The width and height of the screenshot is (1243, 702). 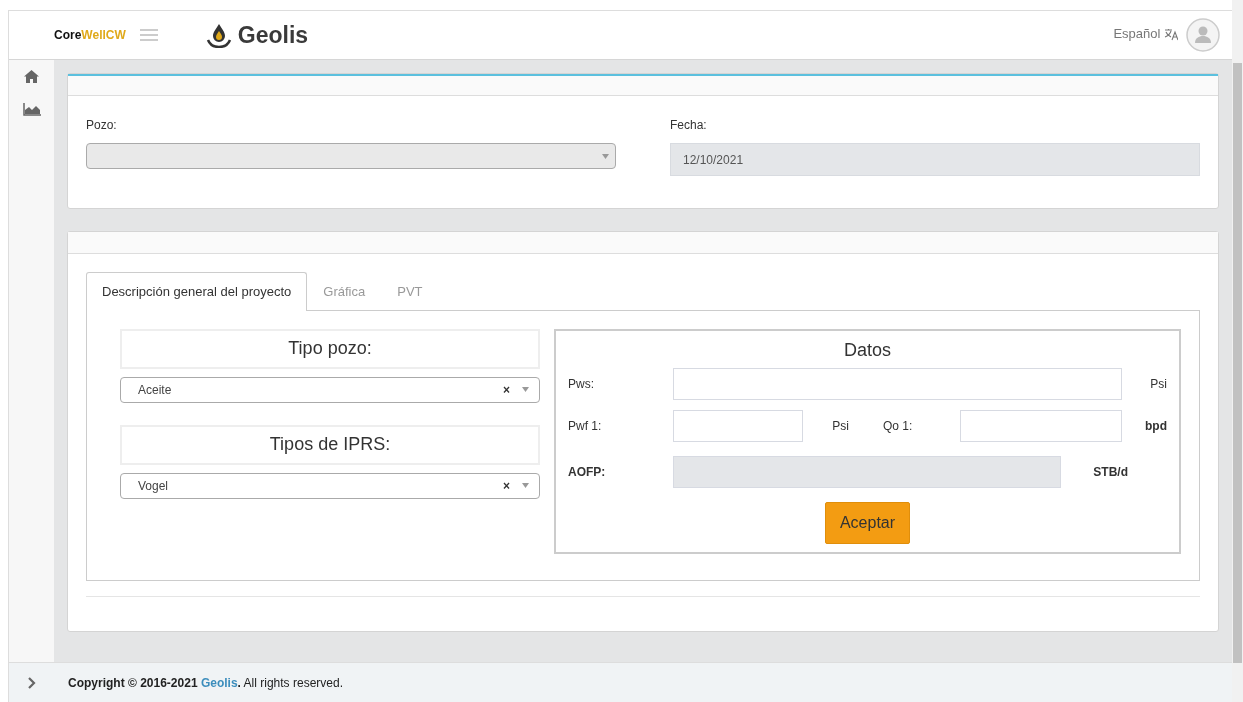 I want to click on section-title: Tipo pozo:, so click(x=330, y=348).